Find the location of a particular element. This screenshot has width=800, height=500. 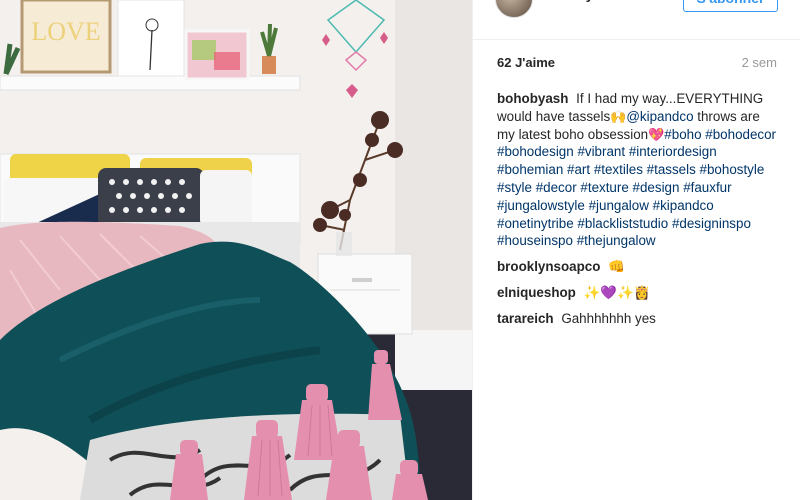

hashtag-link: #bohostyle is located at coordinates (732, 169).